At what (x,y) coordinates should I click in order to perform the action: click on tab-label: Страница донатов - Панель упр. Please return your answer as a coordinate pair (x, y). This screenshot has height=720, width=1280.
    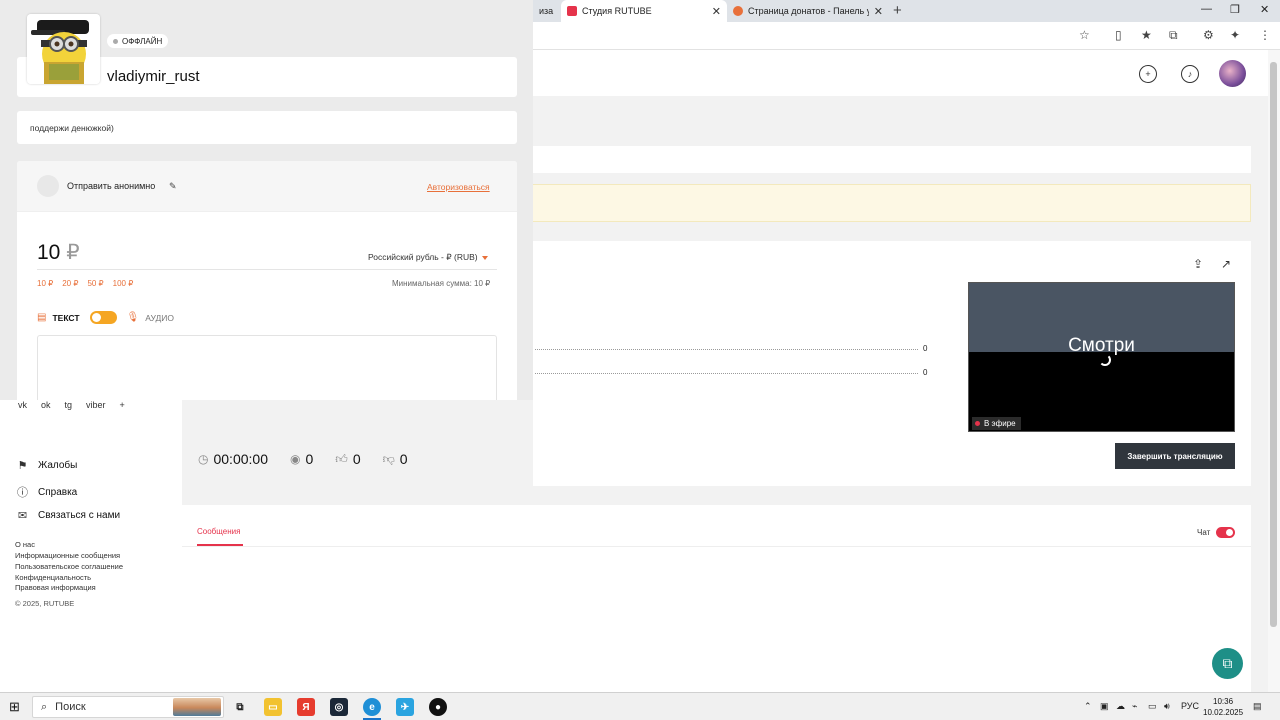
    Looking at the image, I should click on (808, 11).